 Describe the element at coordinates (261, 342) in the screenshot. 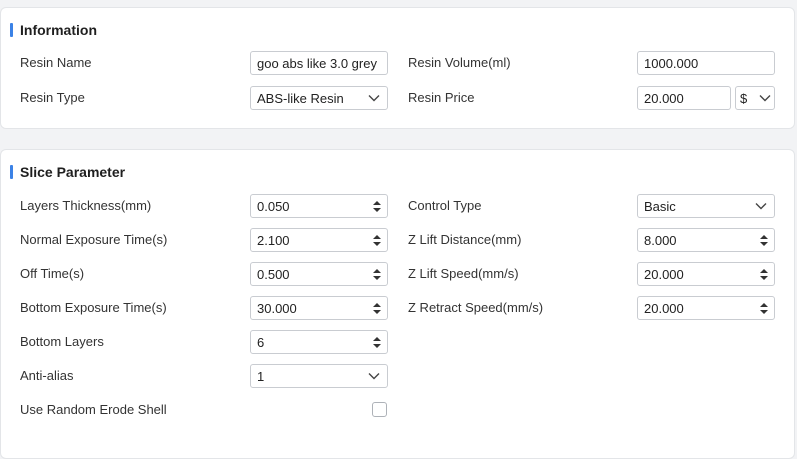

I see `bottom-layers-value: 6` at that location.